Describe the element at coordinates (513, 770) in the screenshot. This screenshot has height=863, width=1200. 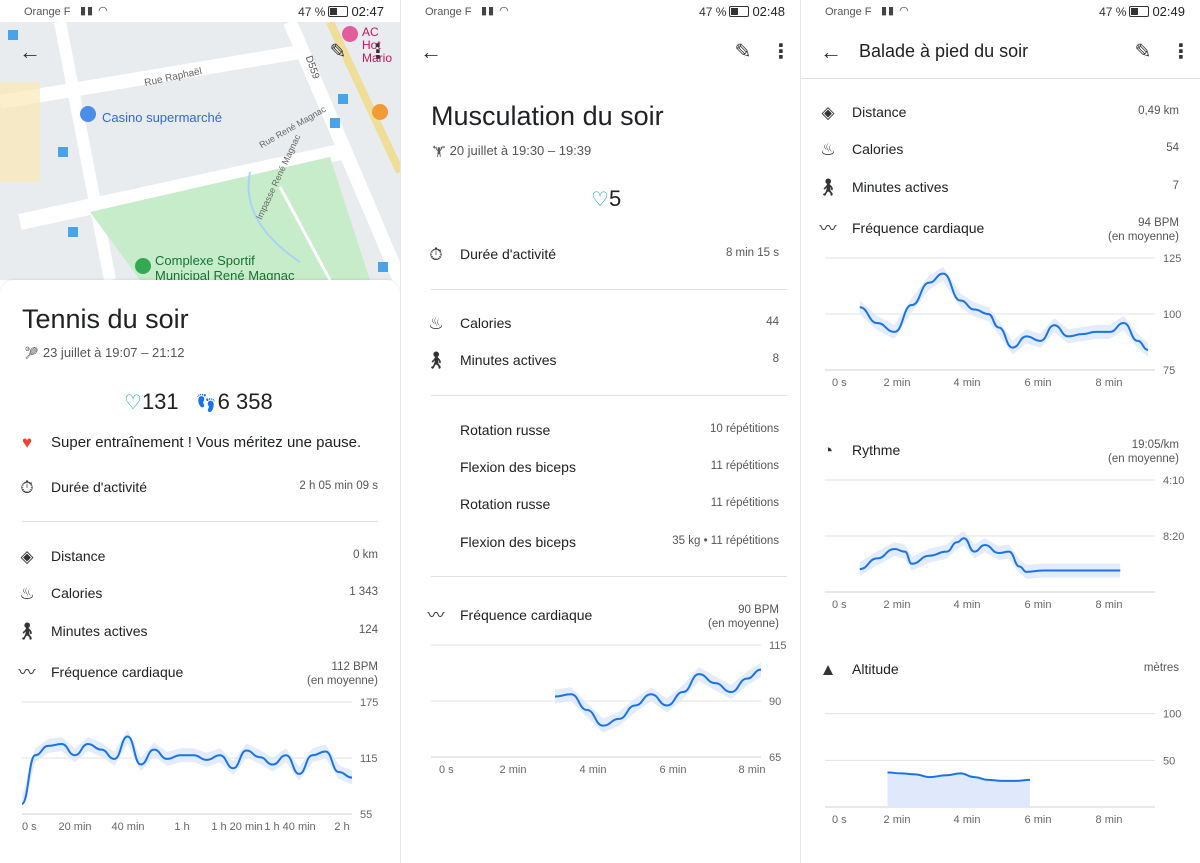
I see `x-tick-label: 2 min` at that location.